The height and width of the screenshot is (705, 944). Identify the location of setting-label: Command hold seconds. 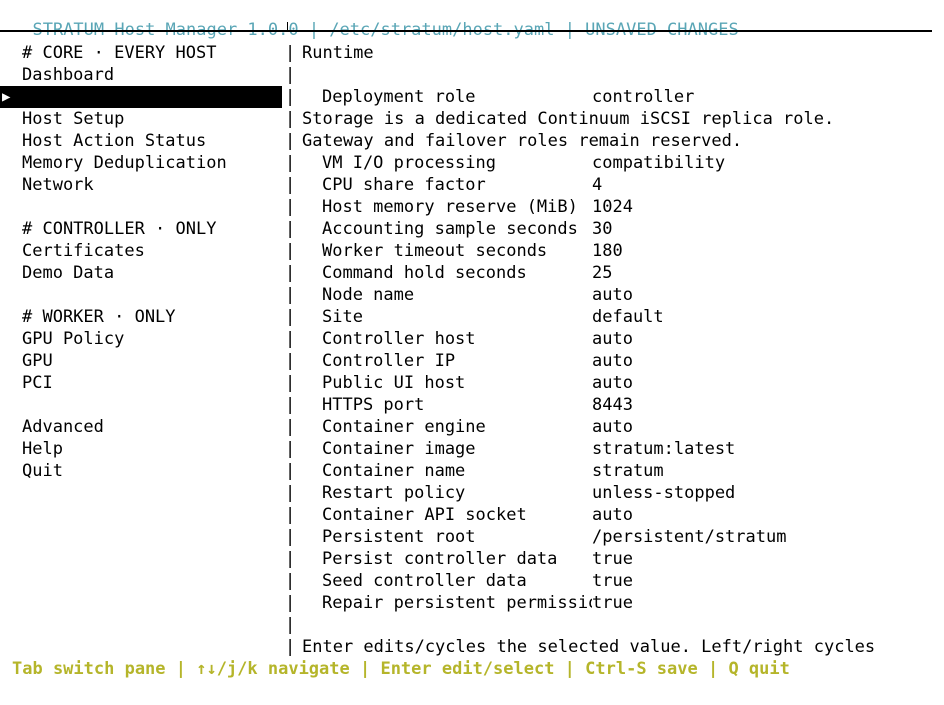
(424, 273).